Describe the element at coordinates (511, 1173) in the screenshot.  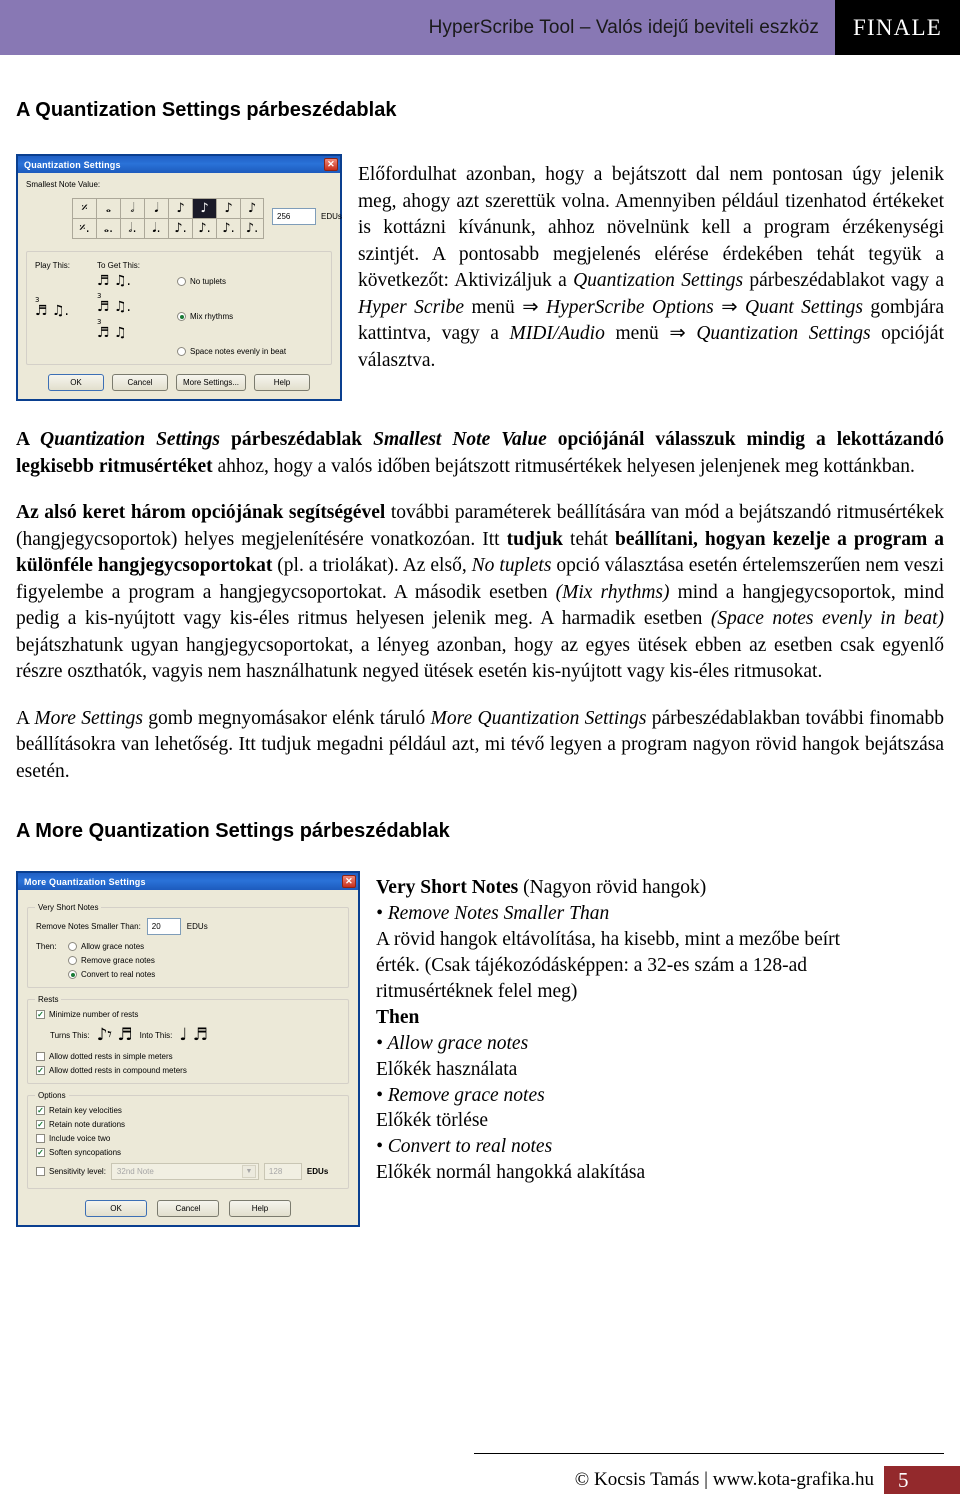
I see `reference-line-12: Előkék normál hangokká alakítása` at that location.